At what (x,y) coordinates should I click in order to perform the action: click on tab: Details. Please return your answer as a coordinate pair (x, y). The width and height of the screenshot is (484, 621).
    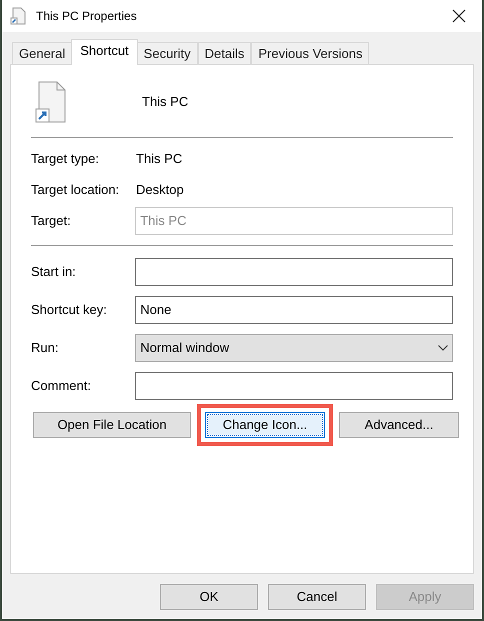
    Looking at the image, I should click on (225, 53).